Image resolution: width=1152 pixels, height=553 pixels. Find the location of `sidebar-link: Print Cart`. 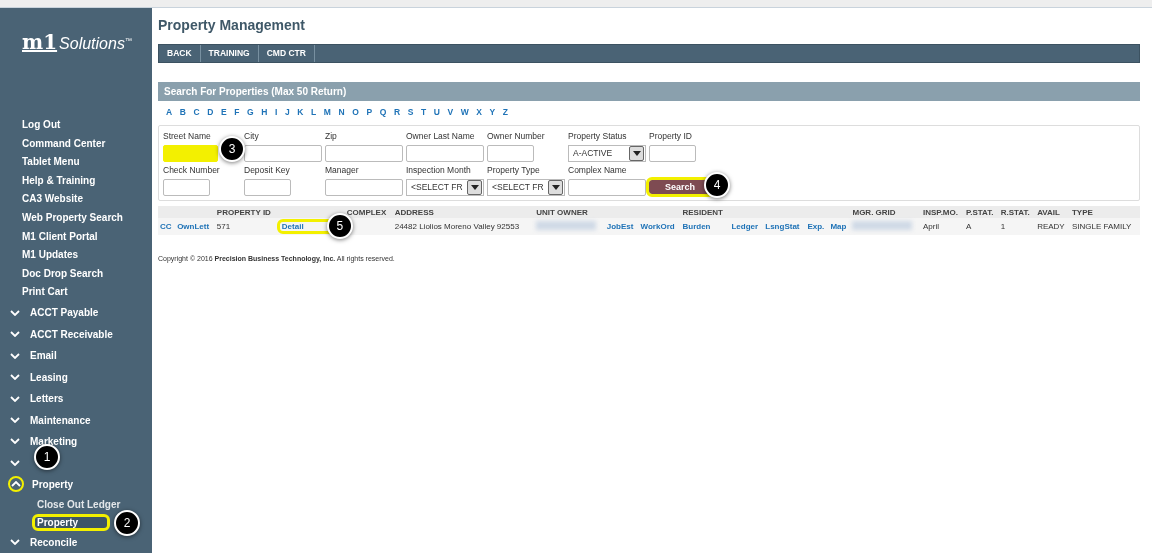

sidebar-link: Print Cart is located at coordinates (45, 292).